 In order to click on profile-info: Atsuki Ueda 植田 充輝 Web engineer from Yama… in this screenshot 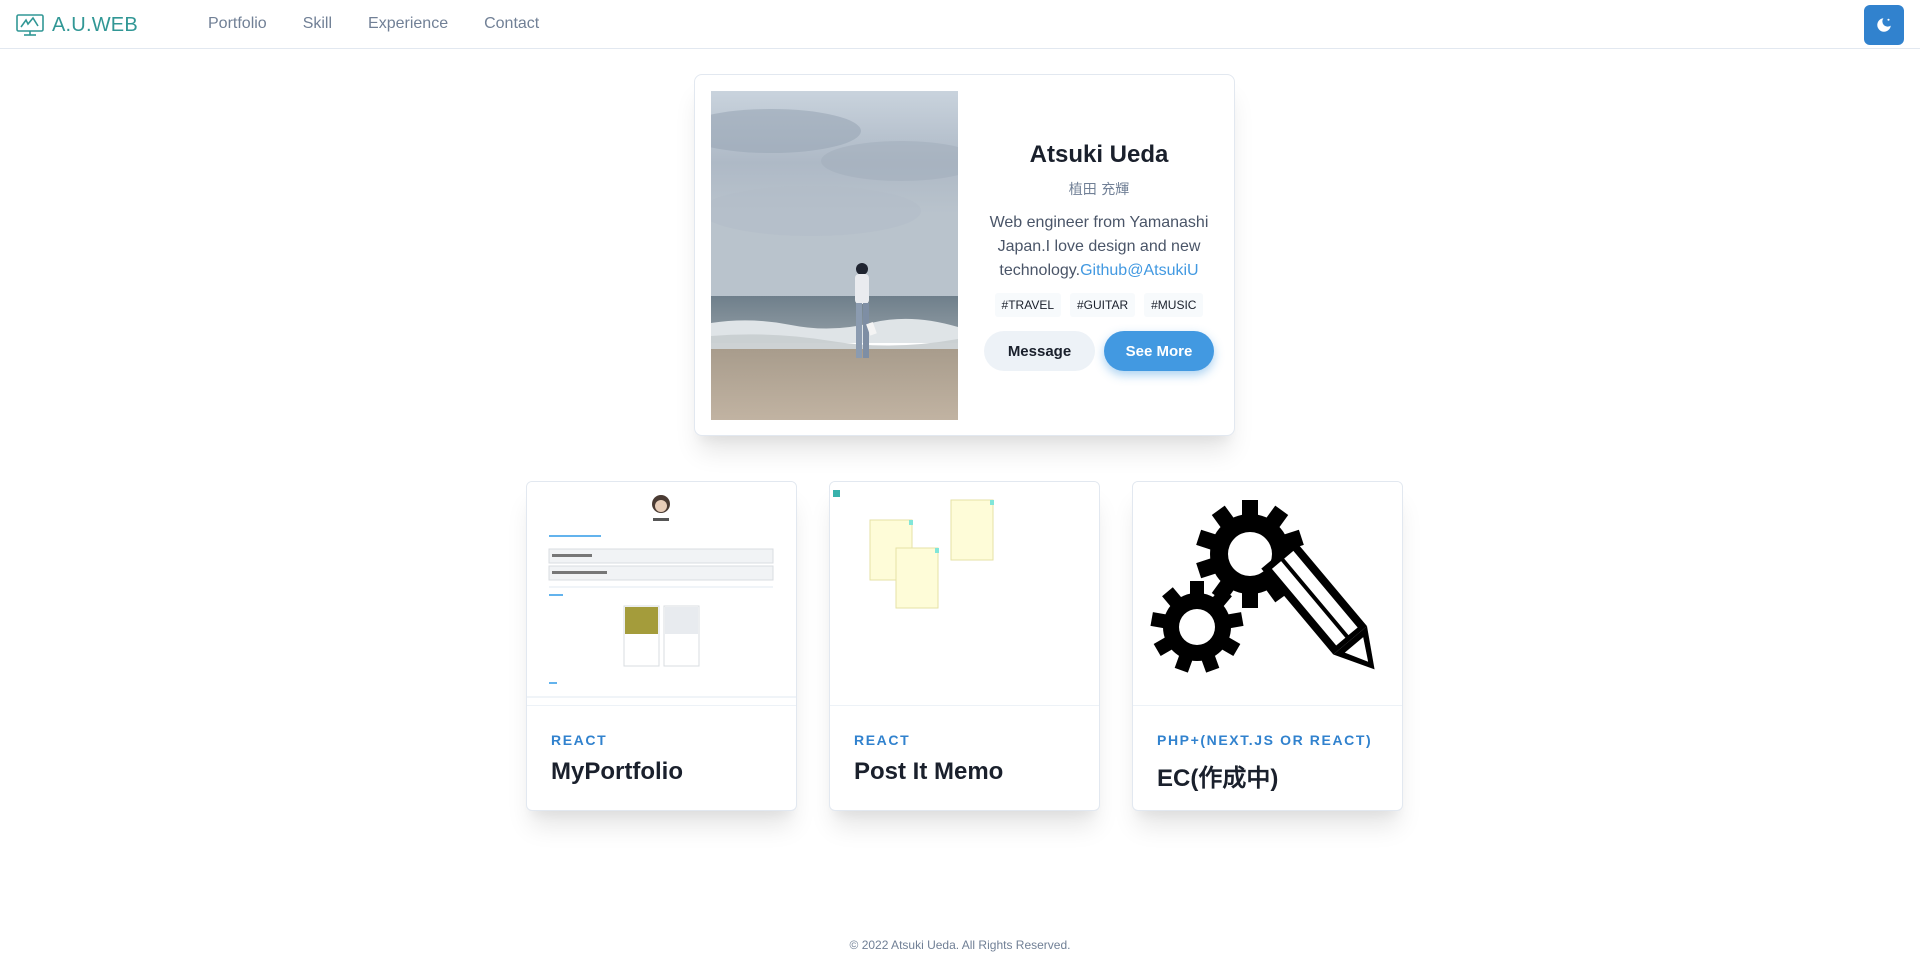, I will do `click(1099, 255)`.